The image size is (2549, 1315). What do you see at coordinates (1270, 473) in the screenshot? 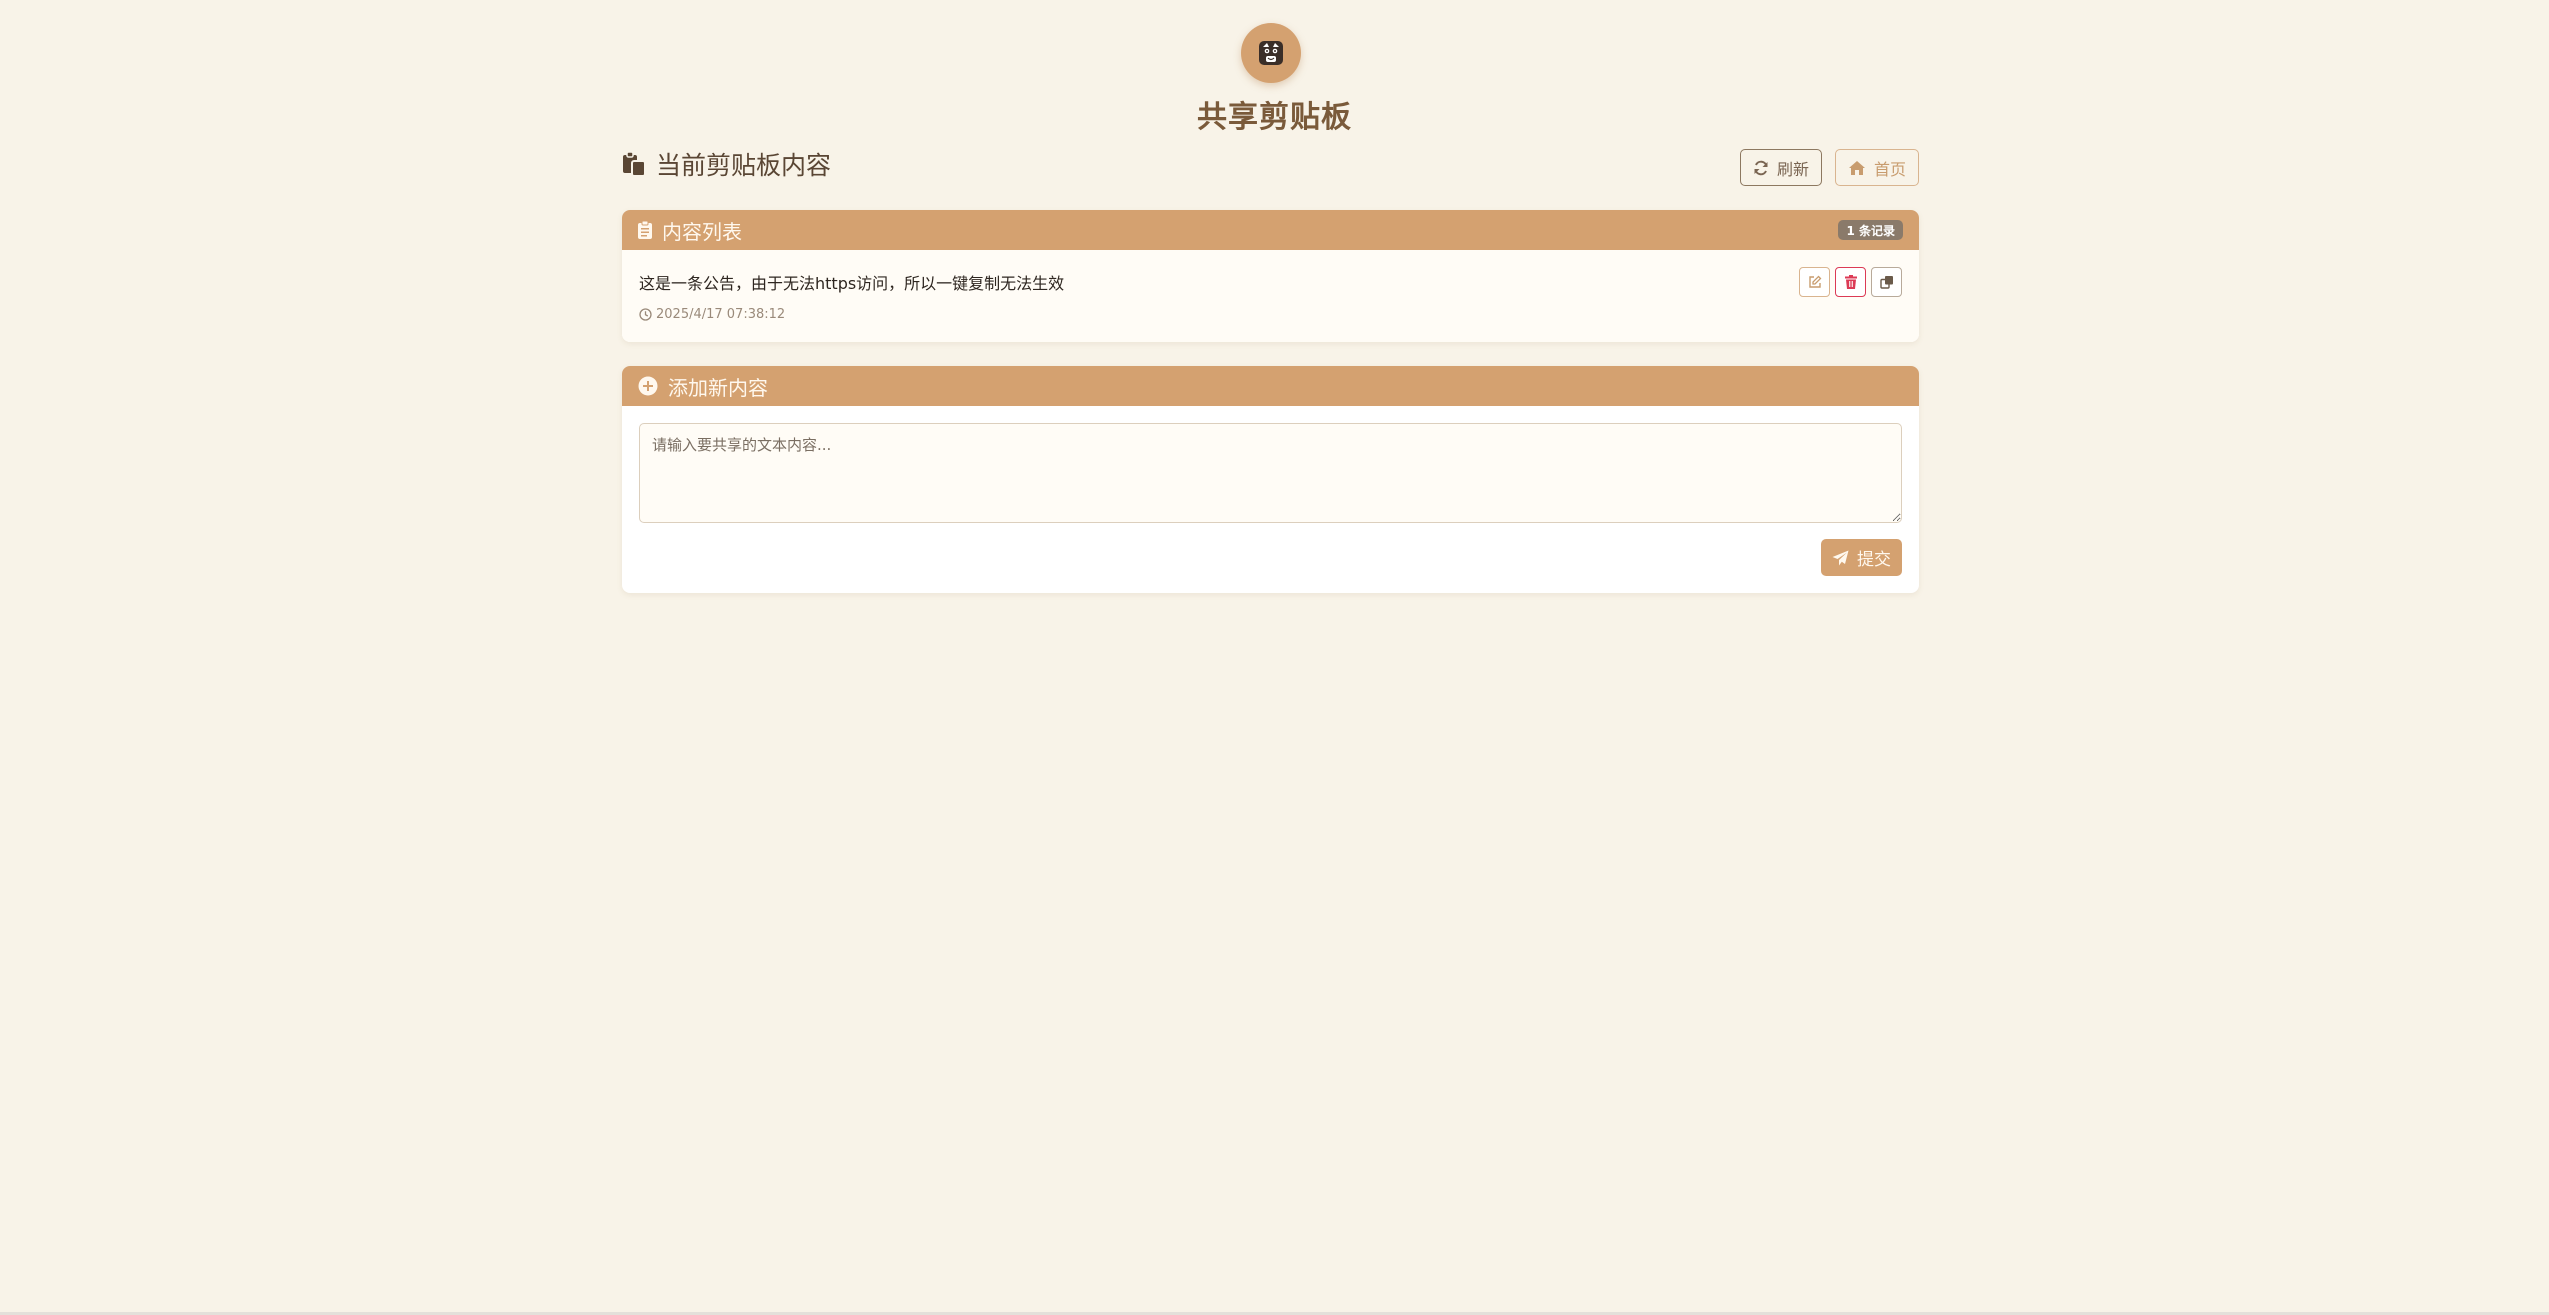
I see `content-textarea` at bounding box center [1270, 473].